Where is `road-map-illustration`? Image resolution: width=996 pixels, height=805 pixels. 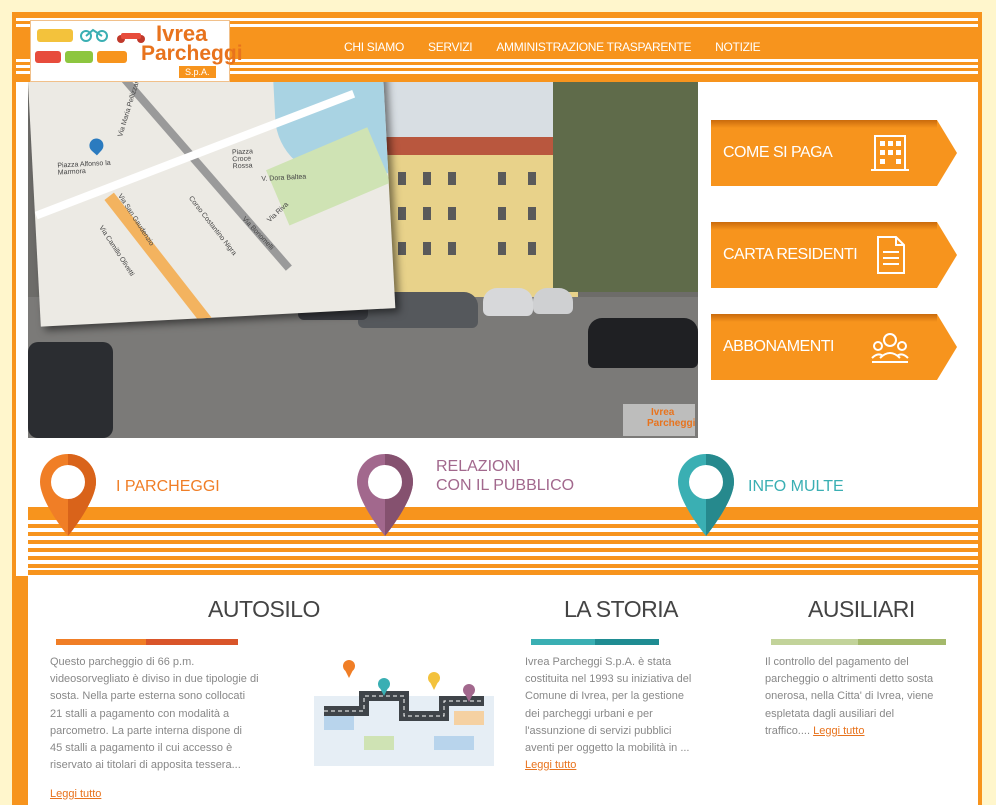
road-map-illustration is located at coordinates (404, 713).